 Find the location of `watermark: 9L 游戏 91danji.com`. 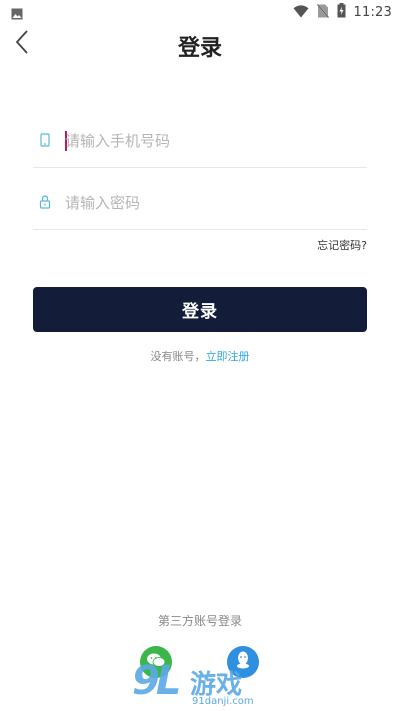

watermark: 9L 游戏 91danji.com is located at coordinates (203, 683).